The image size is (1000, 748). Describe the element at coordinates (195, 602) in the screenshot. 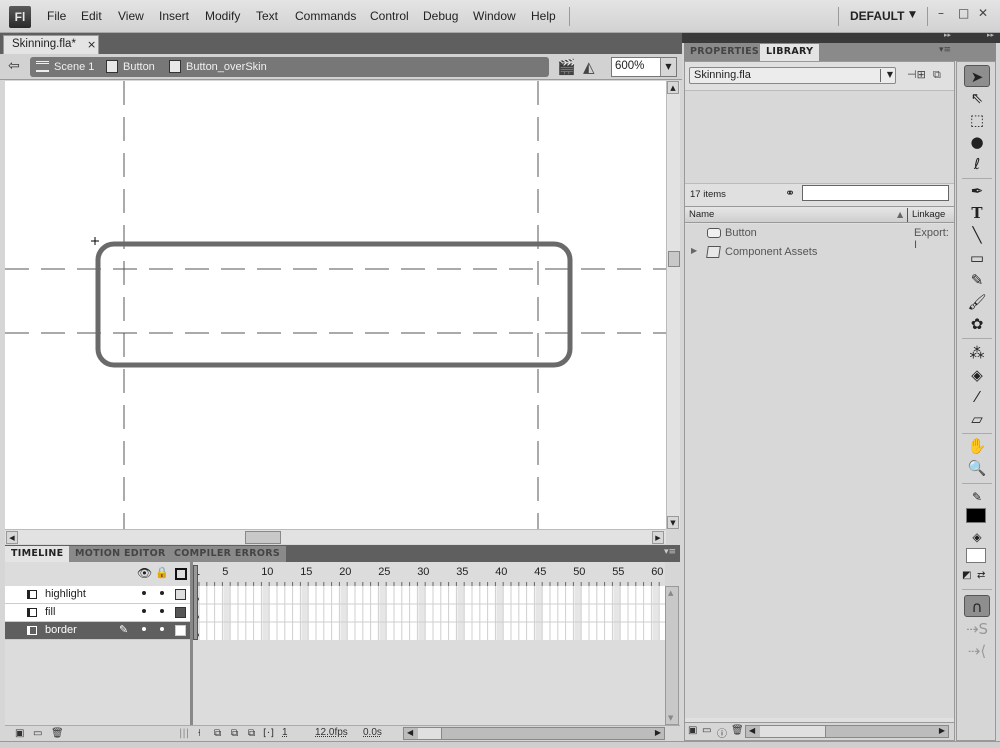

I see `playhead` at that location.